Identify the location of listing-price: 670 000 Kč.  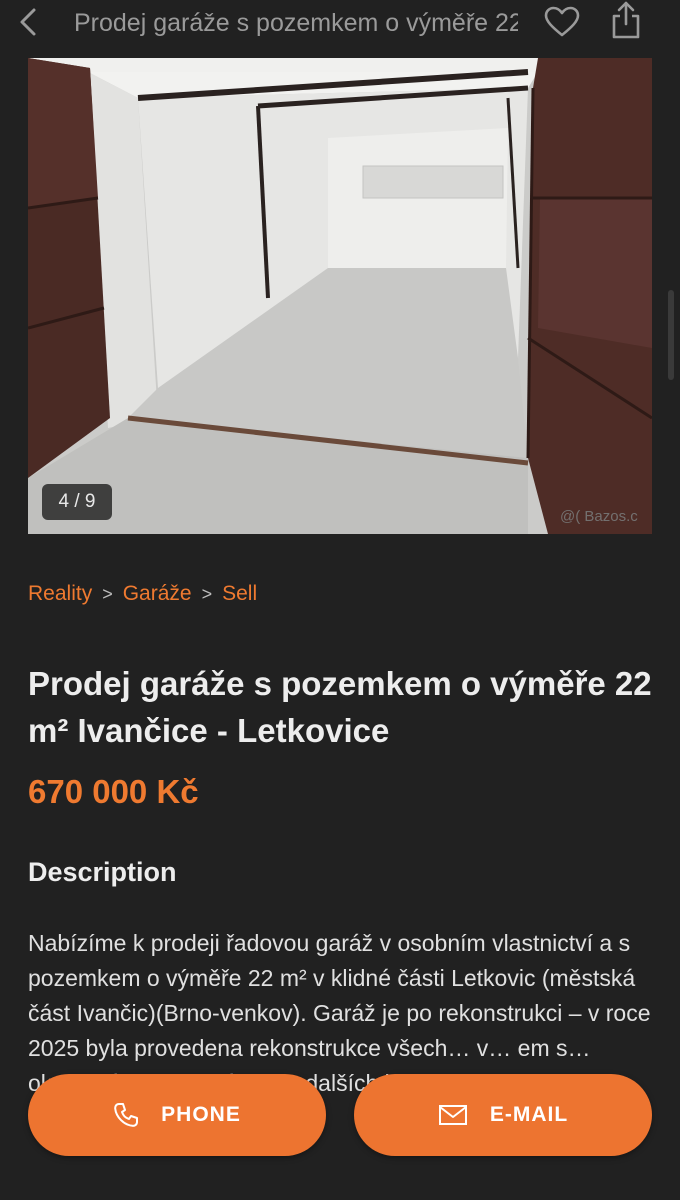
(113, 791).